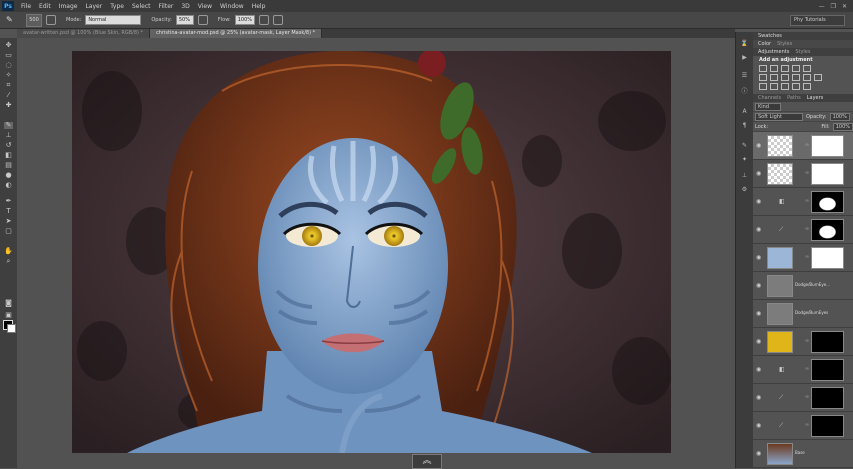 The width and height of the screenshot is (853, 469). What do you see at coordinates (26, 6) in the screenshot?
I see `menu-file: File` at bounding box center [26, 6].